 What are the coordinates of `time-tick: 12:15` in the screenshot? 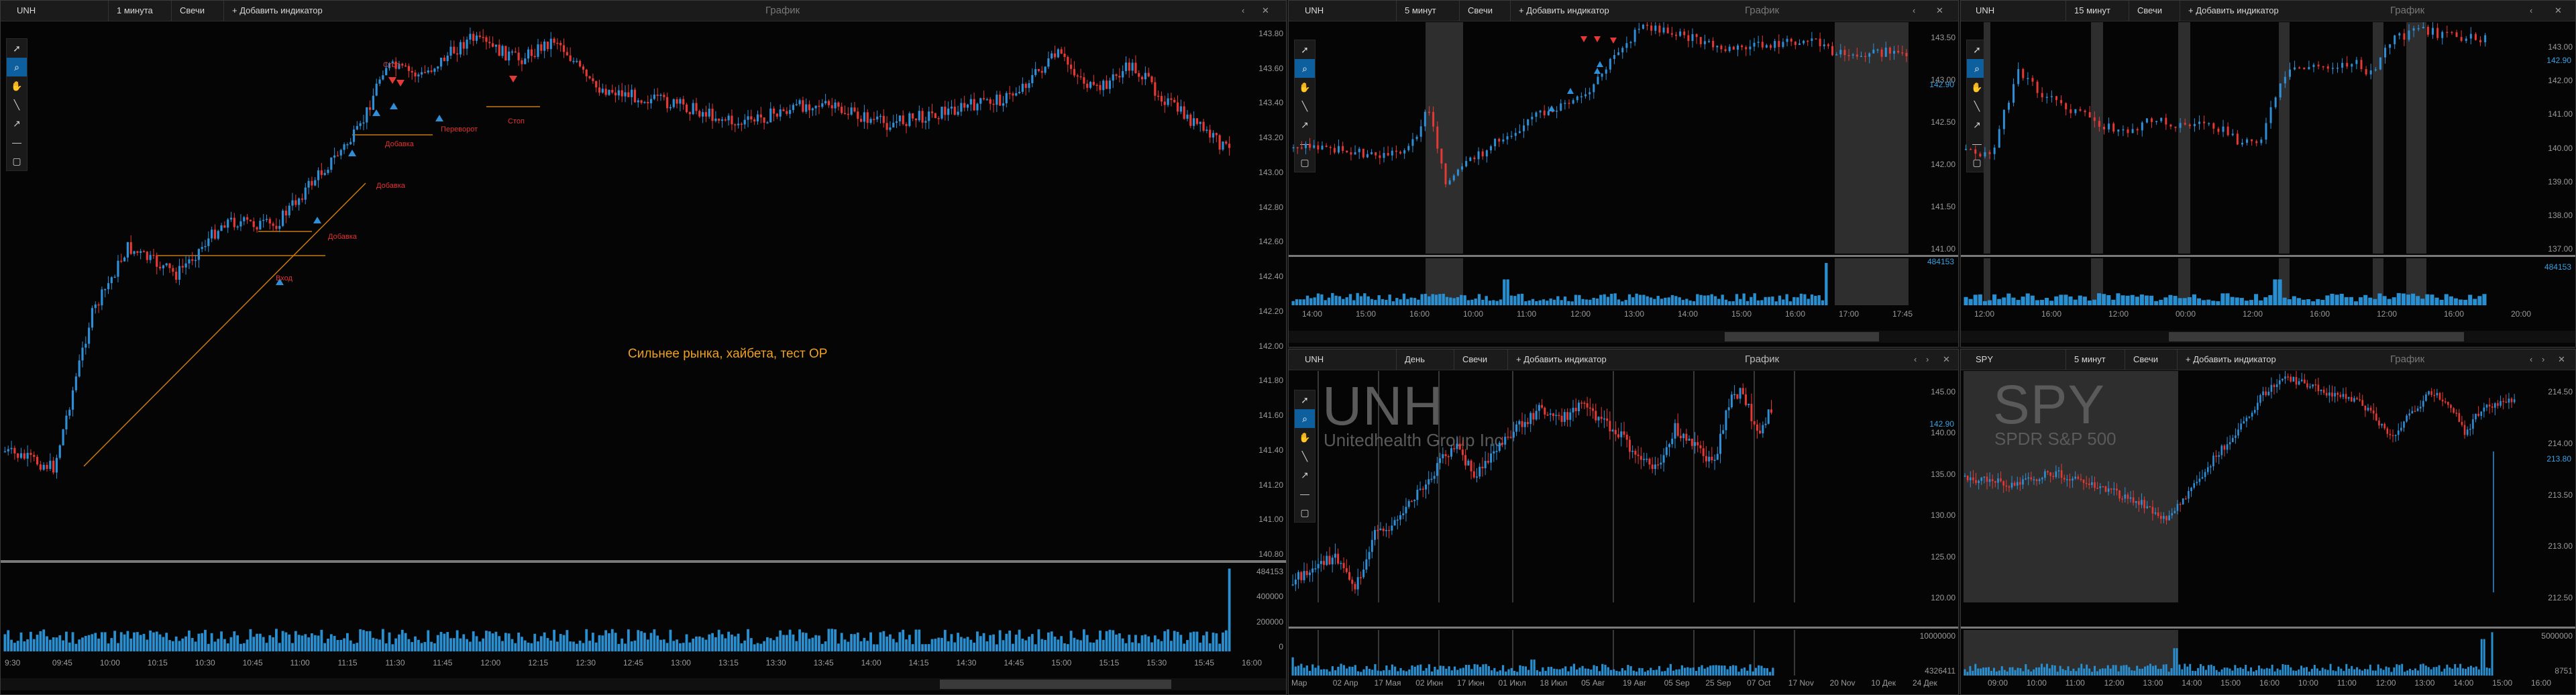 It's located at (538, 662).